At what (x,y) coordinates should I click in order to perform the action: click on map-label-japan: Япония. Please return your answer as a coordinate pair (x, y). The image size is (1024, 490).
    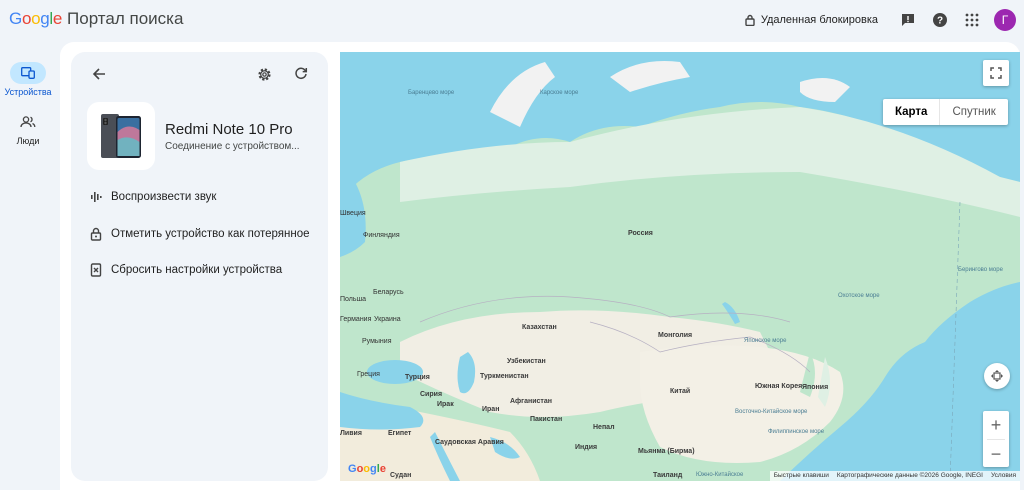
    Looking at the image, I should click on (815, 387).